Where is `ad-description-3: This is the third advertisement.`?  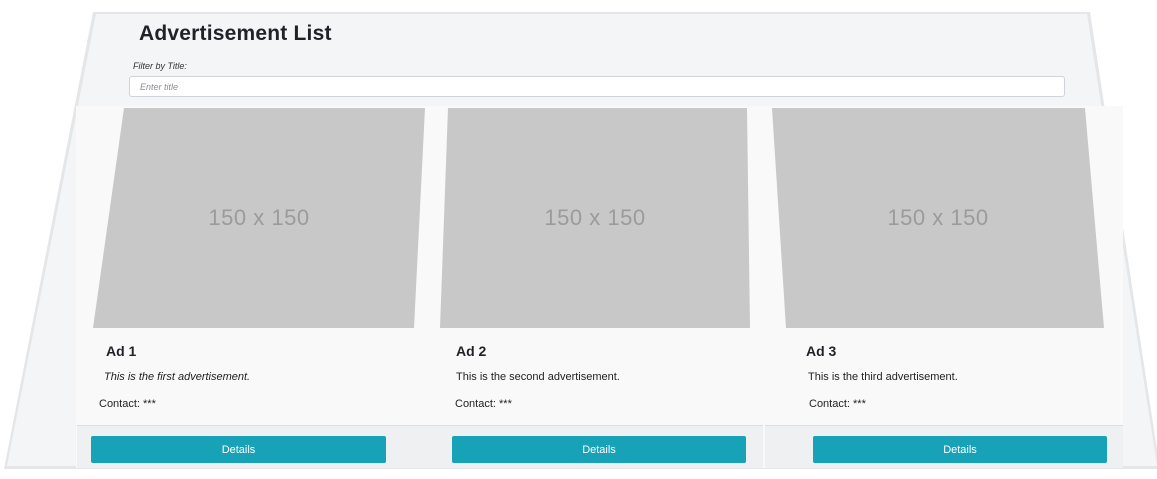
ad-description-3: This is the third advertisement. is located at coordinates (883, 377).